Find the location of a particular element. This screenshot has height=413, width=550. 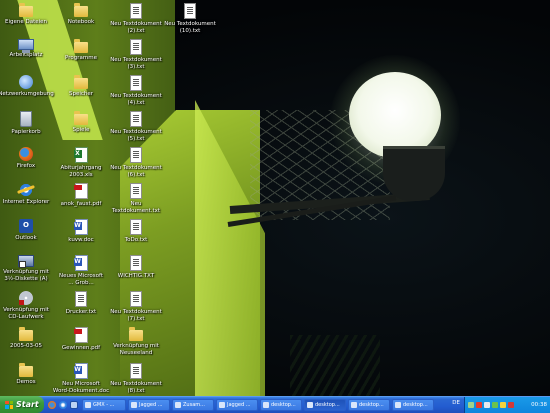

desktop-icon: Verknüpfung mit CD-Laufwerk is located at coordinates (28, 309).